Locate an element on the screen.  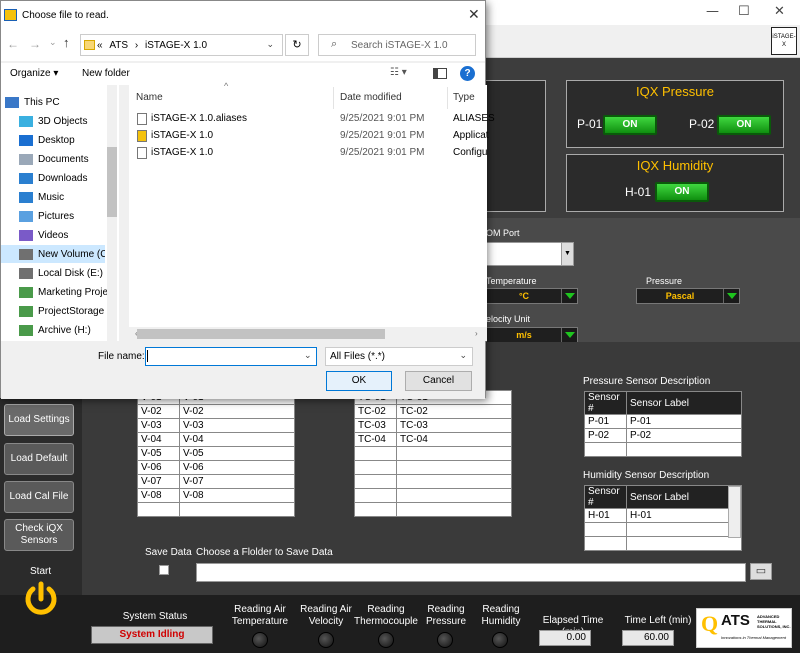
table-row: P-01 P-01 is located at coordinates (663, 421).